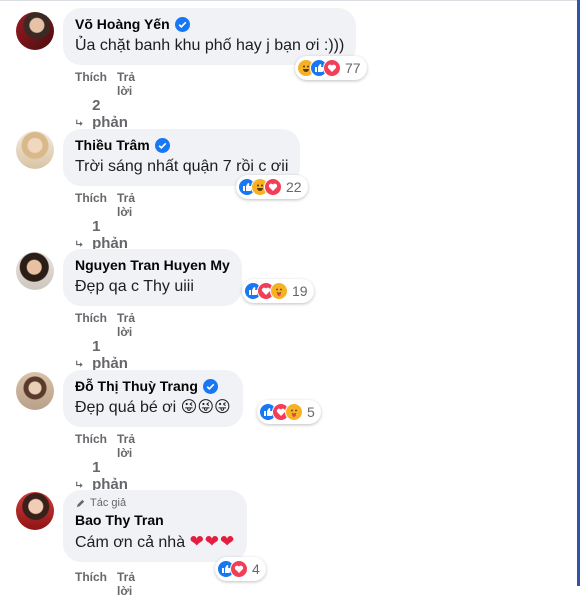  I want to click on comment-text: Đẹp qa c Thy uiii, so click(134, 286).